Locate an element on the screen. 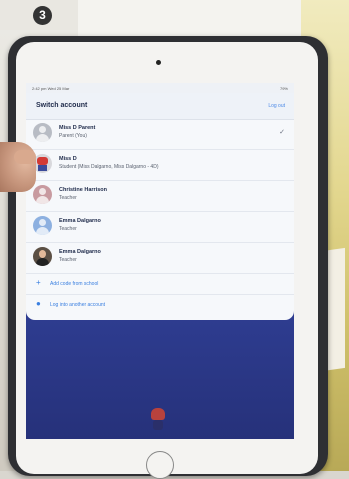 This screenshot has height=479, width=349. account-name: Miss D Parent is located at coordinates (77, 128).